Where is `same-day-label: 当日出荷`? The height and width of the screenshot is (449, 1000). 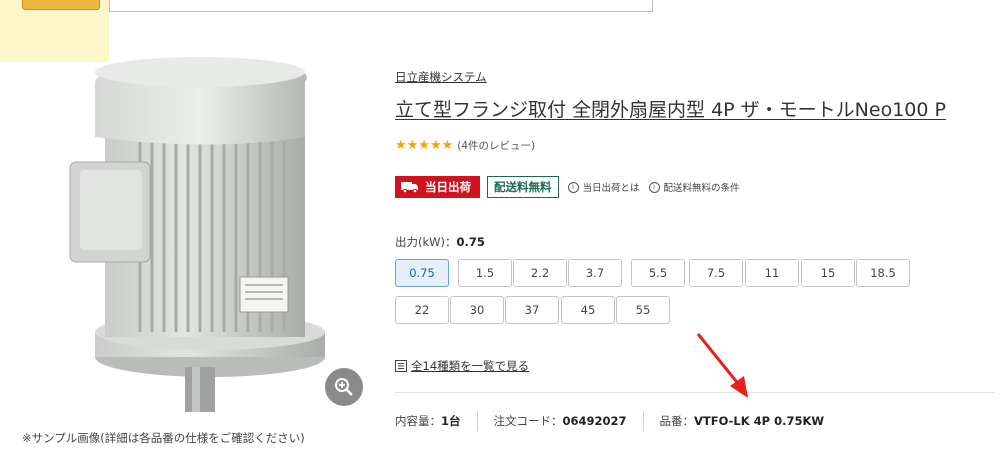
same-day-label: 当日出荷 is located at coordinates (448, 187).